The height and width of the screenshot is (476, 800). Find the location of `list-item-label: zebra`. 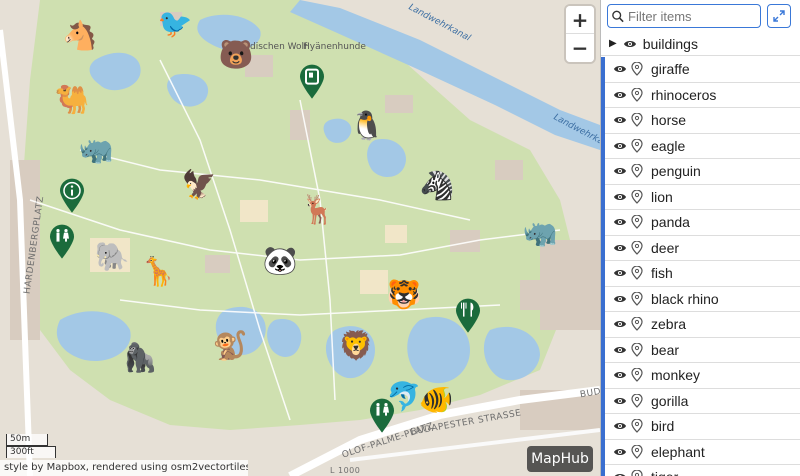

list-item-label: zebra is located at coordinates (669, 324).